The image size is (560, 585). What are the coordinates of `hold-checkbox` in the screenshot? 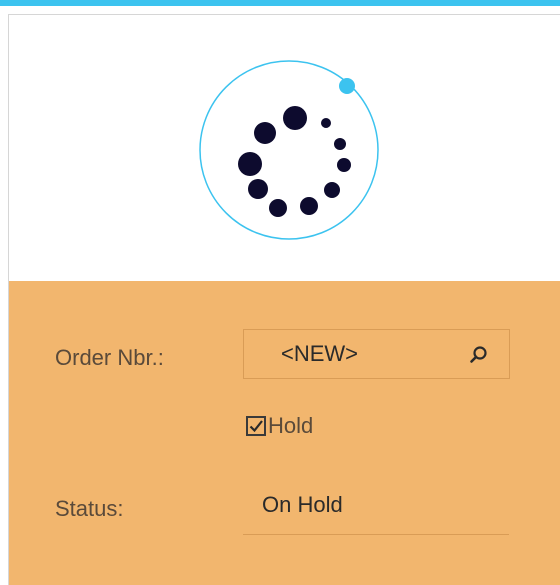 It's located at (256, 426).